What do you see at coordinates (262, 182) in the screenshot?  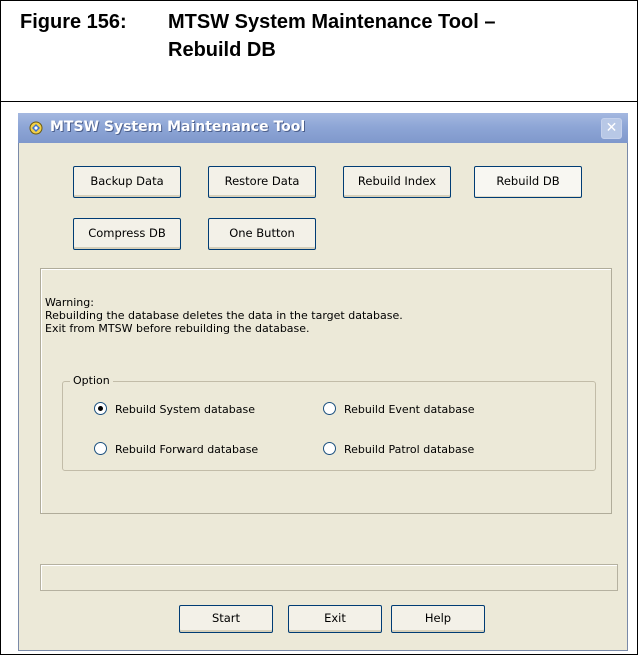 I see `restore-data-button: Restore Data` at bounding box center [262, 182].